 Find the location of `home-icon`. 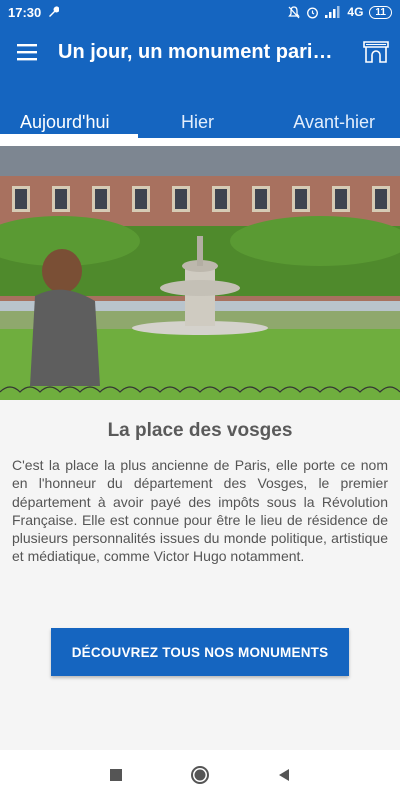

home-icon is located at coordinates (200, 775).